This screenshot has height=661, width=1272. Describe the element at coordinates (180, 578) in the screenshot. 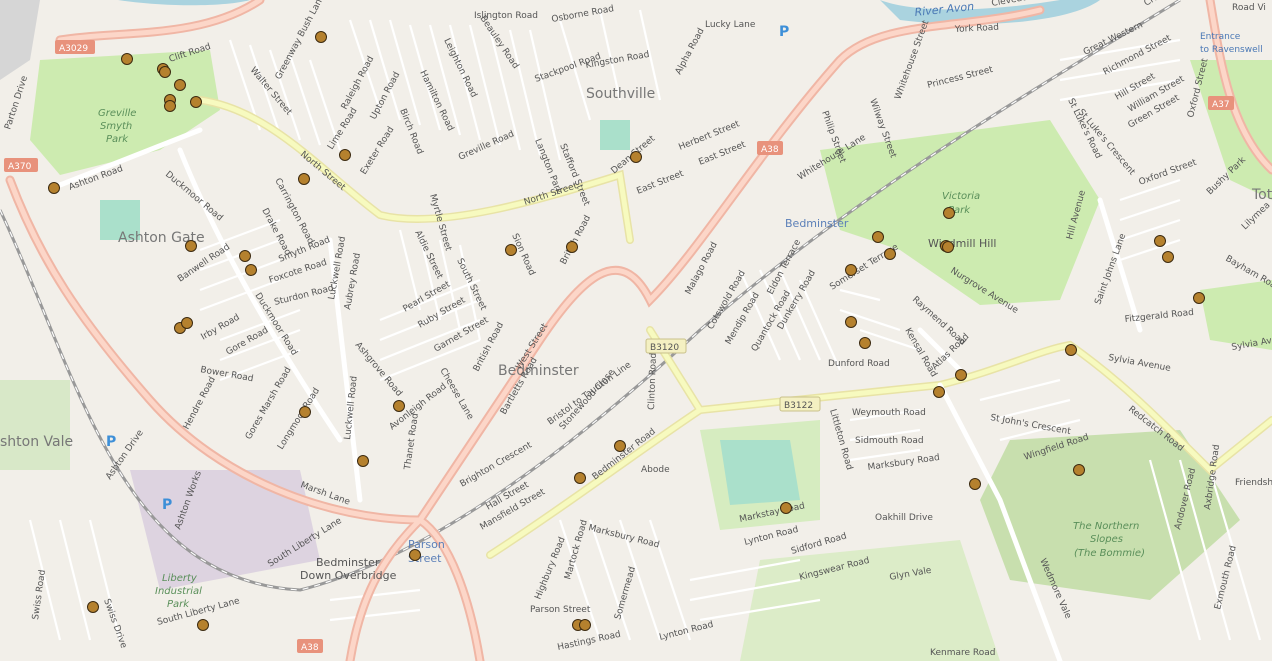

I see `label-liberty-1: Liberty` at that location.